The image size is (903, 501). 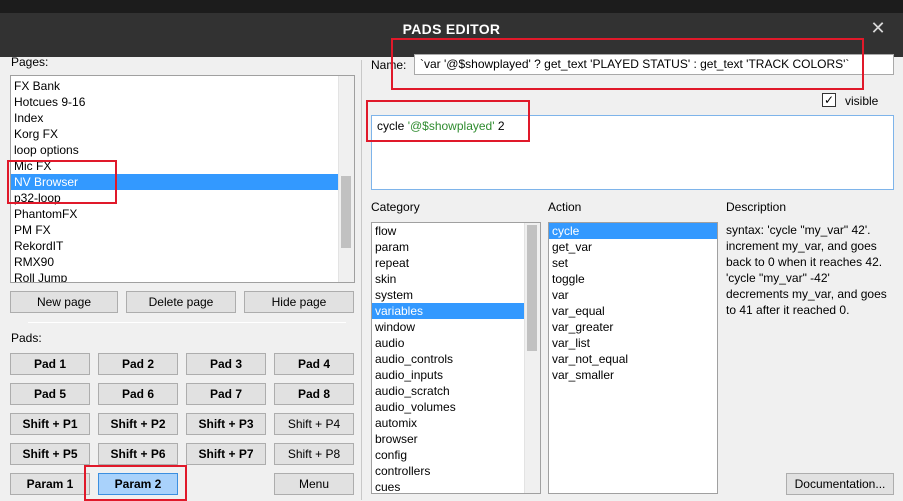 I want to click on script-command: cycle, so click(x=392, y=126).